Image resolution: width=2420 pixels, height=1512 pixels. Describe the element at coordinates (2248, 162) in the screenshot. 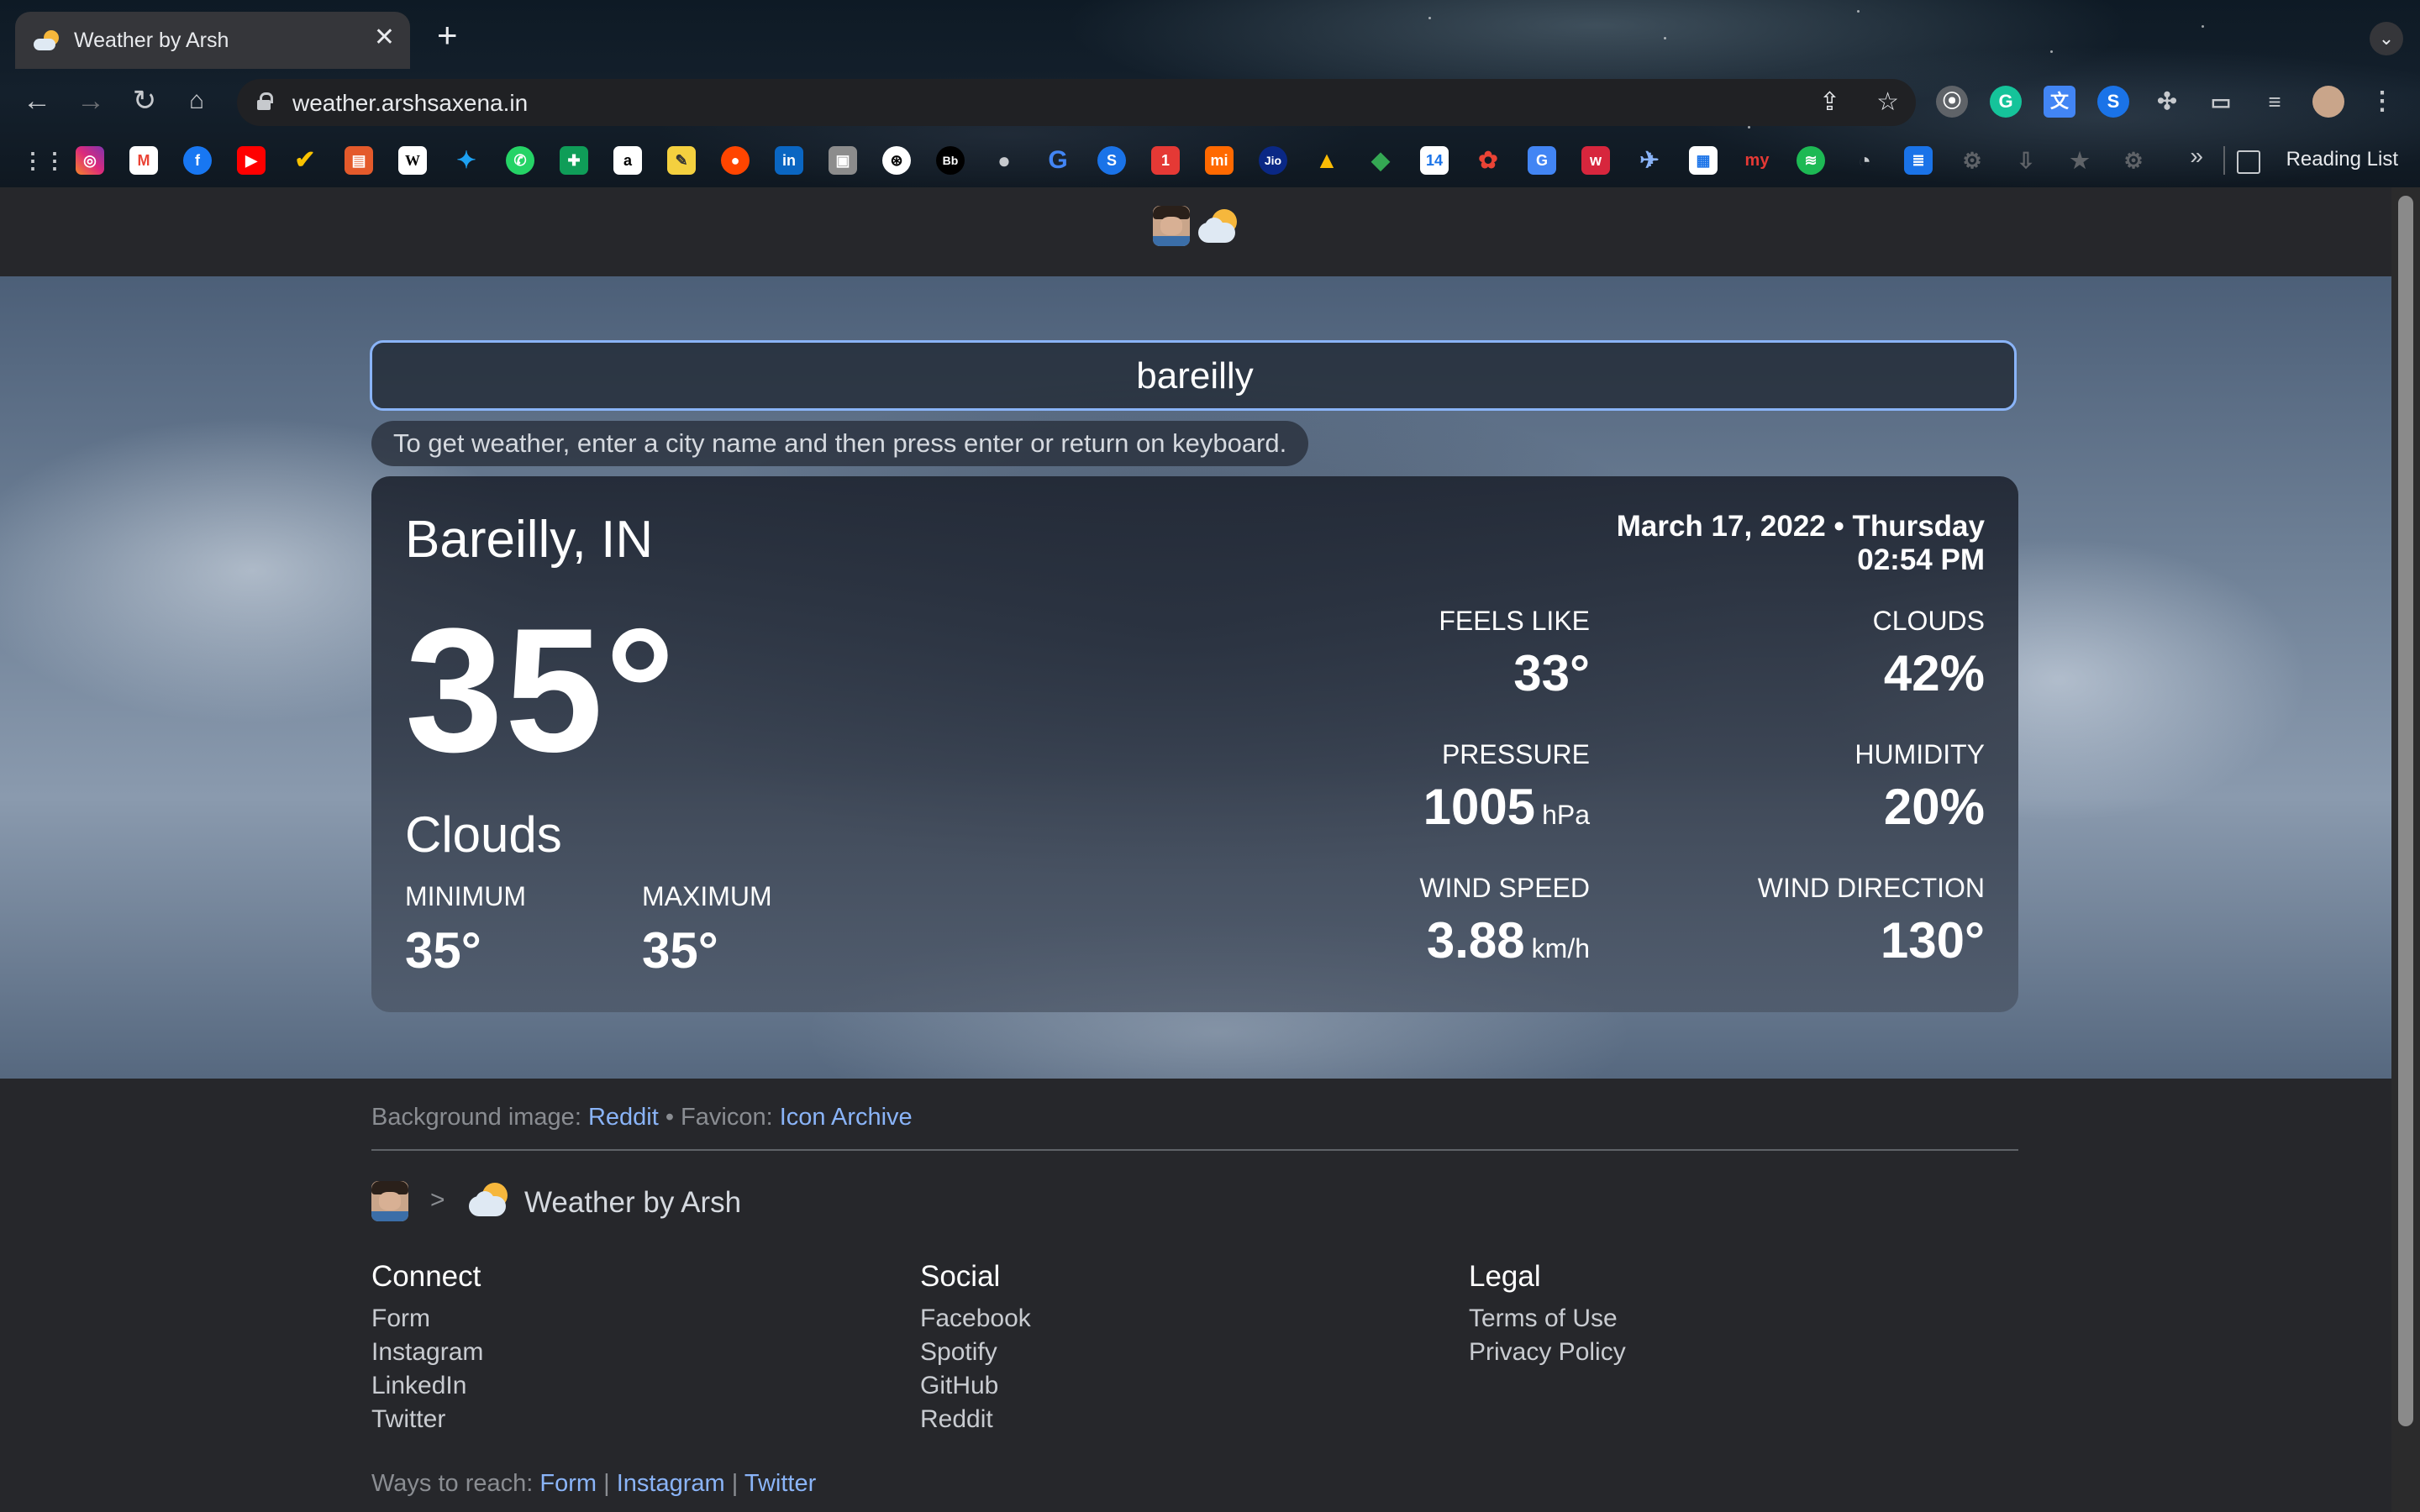

I see `reading-list-icon` at that location.